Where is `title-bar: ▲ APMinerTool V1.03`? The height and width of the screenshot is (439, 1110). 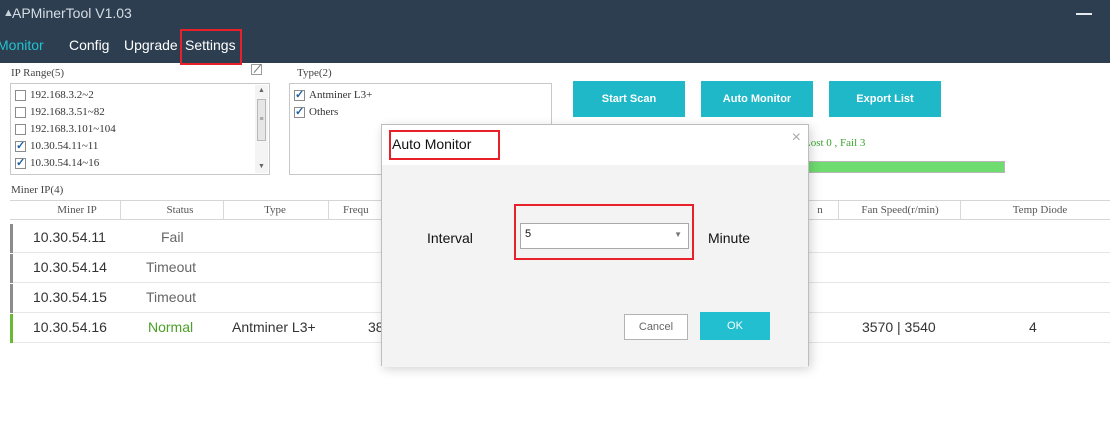
title-bar: ▲ APMinerTool V1.03 is located at coordinates (555, 15).